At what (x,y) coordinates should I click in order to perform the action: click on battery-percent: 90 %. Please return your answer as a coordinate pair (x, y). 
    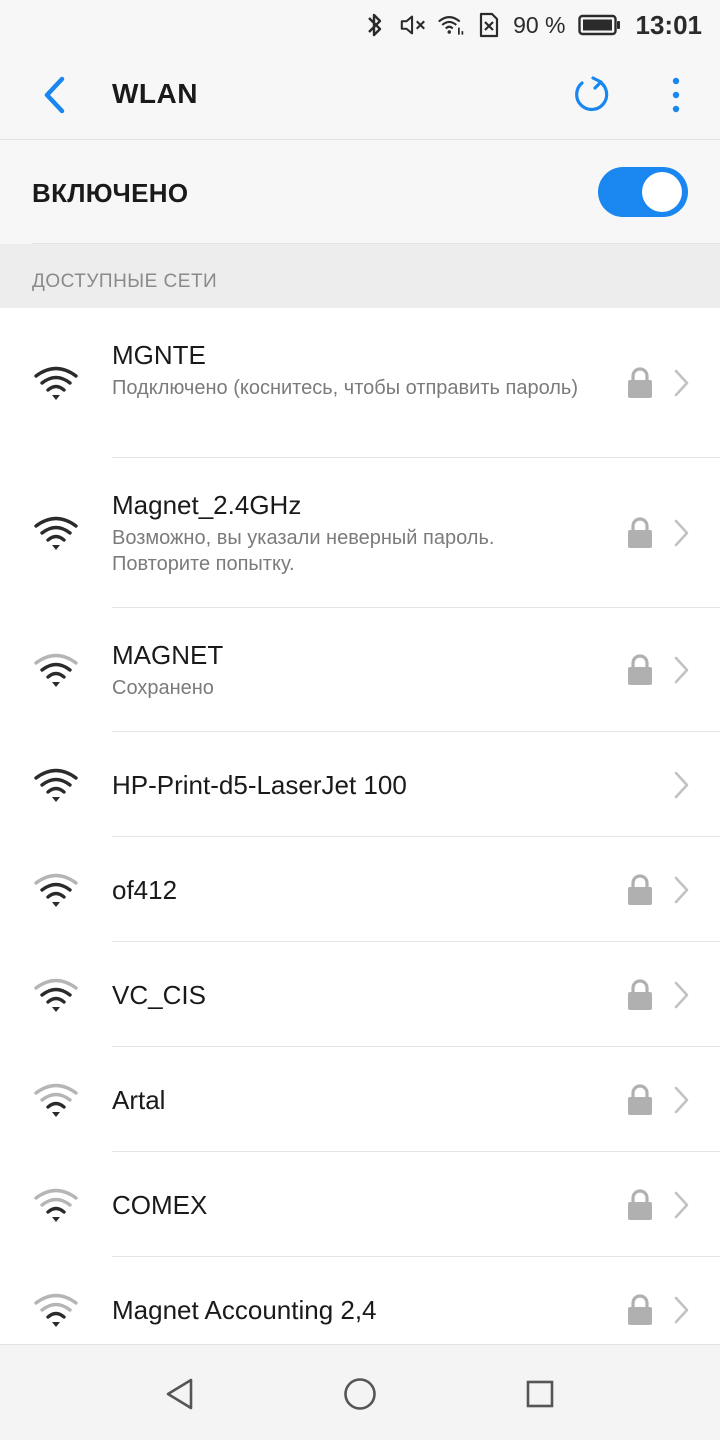
    Looking at the image, I should click on (539, 24).